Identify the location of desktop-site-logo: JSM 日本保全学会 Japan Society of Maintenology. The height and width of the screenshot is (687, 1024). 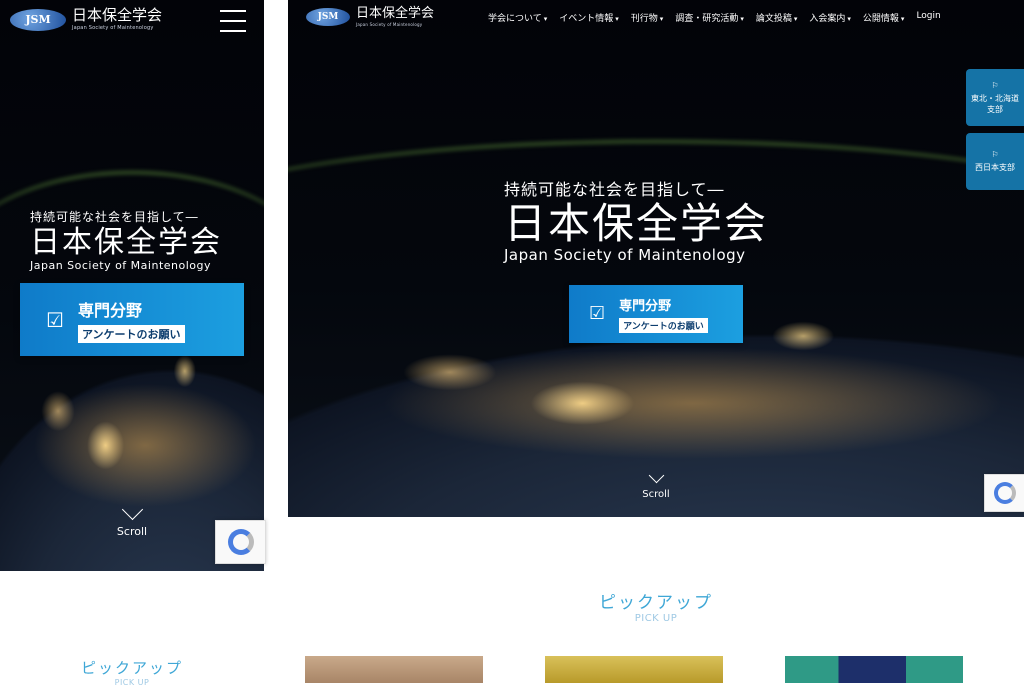
(370, 17).